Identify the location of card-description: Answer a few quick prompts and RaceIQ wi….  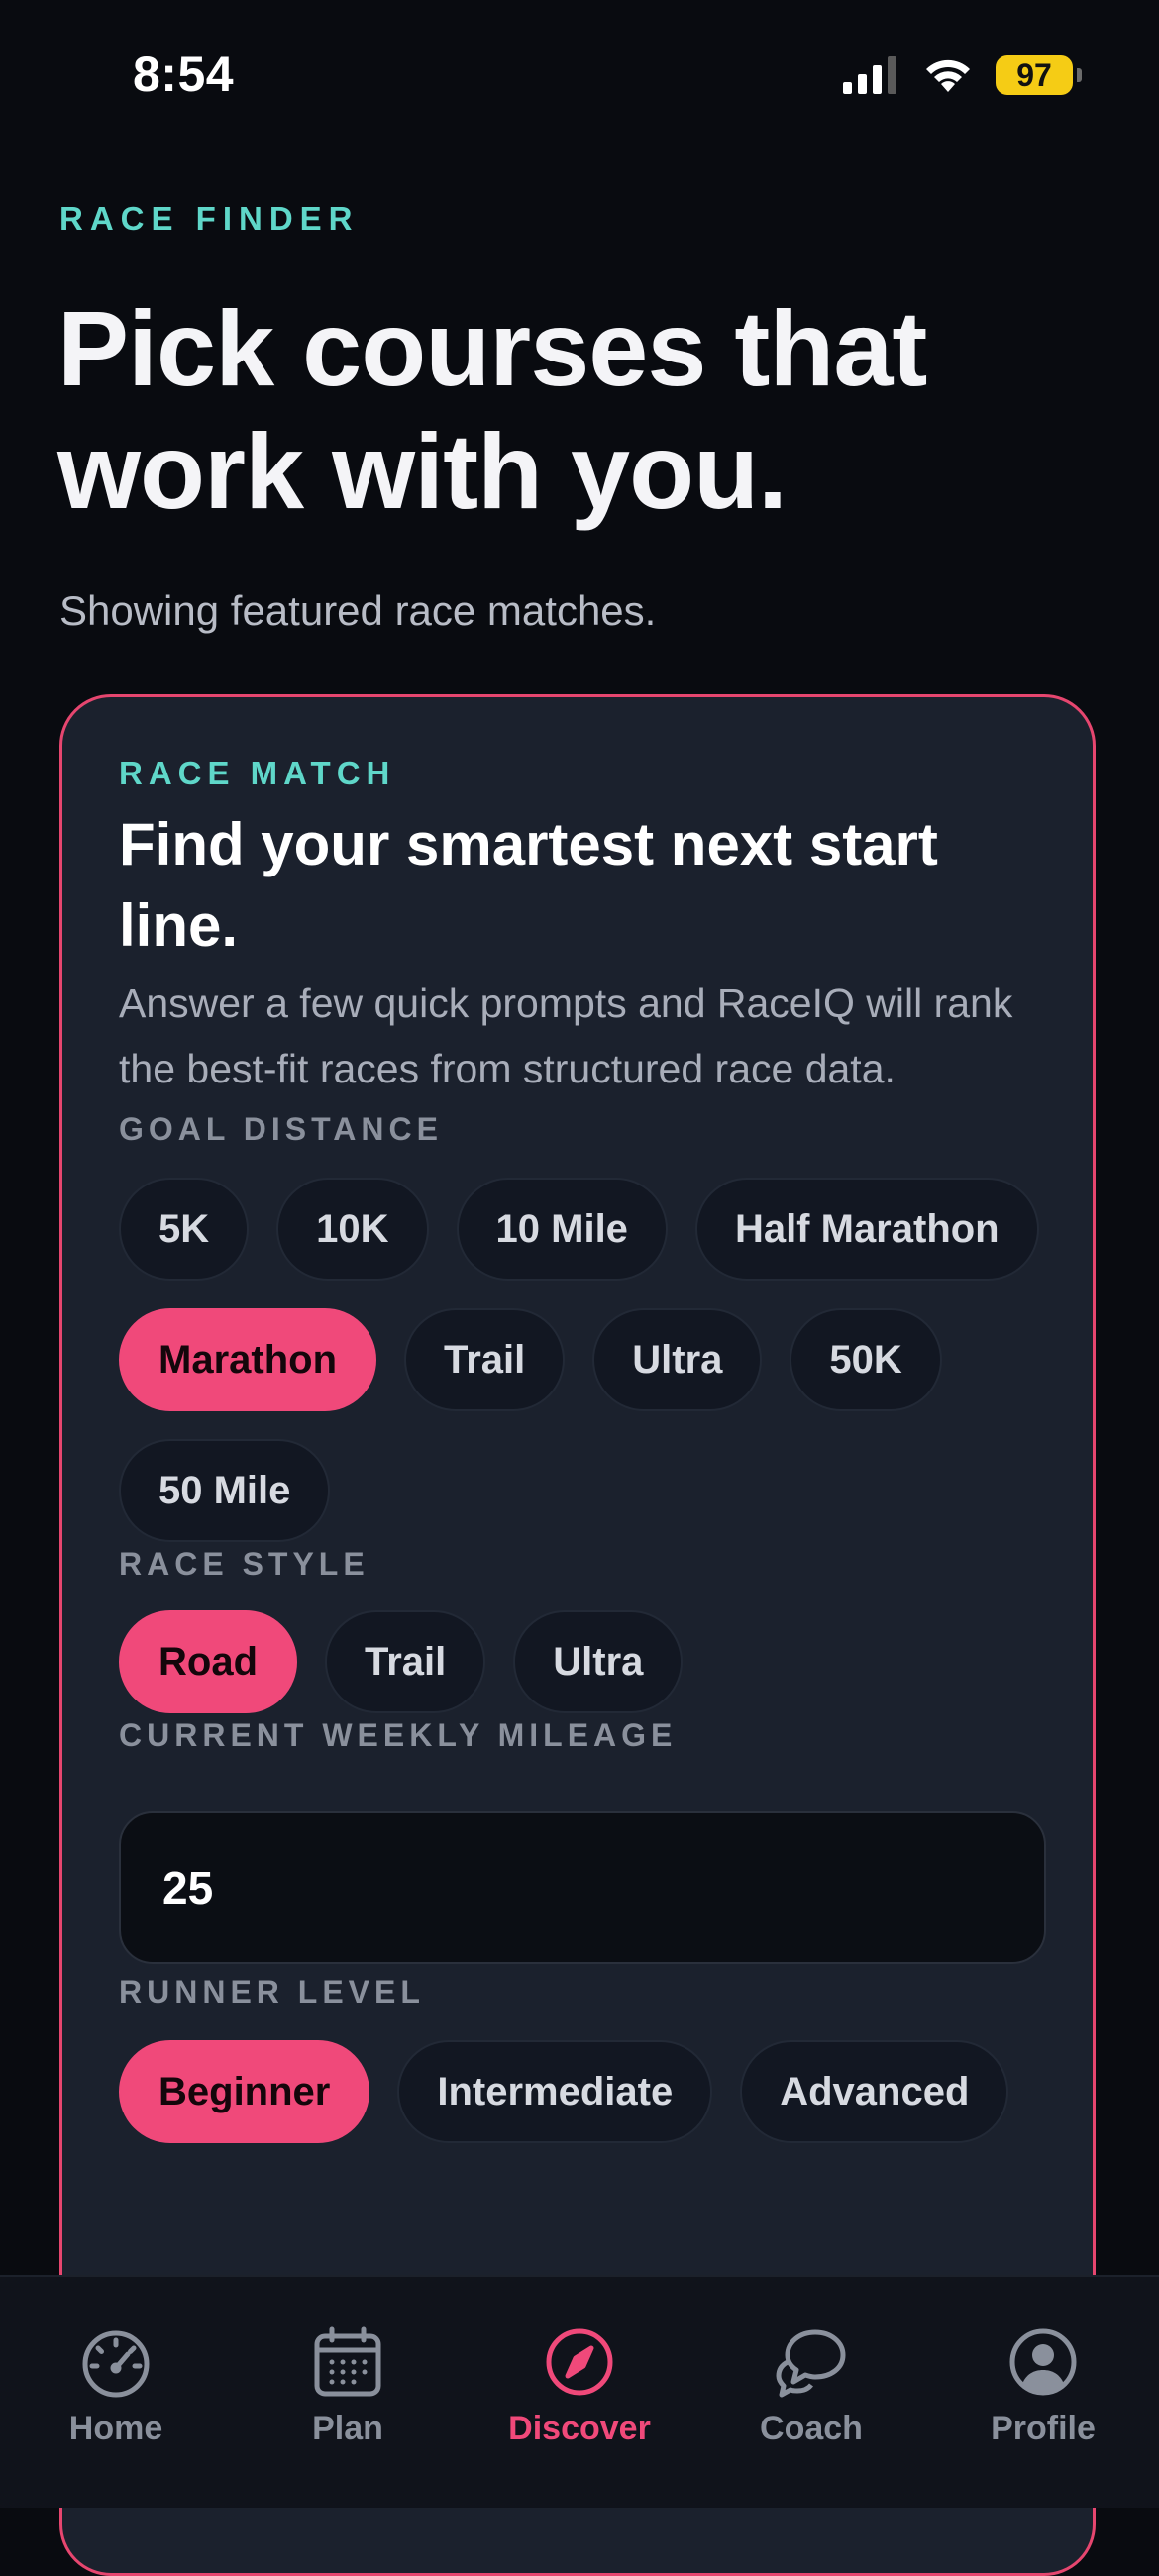
(566, 1035).